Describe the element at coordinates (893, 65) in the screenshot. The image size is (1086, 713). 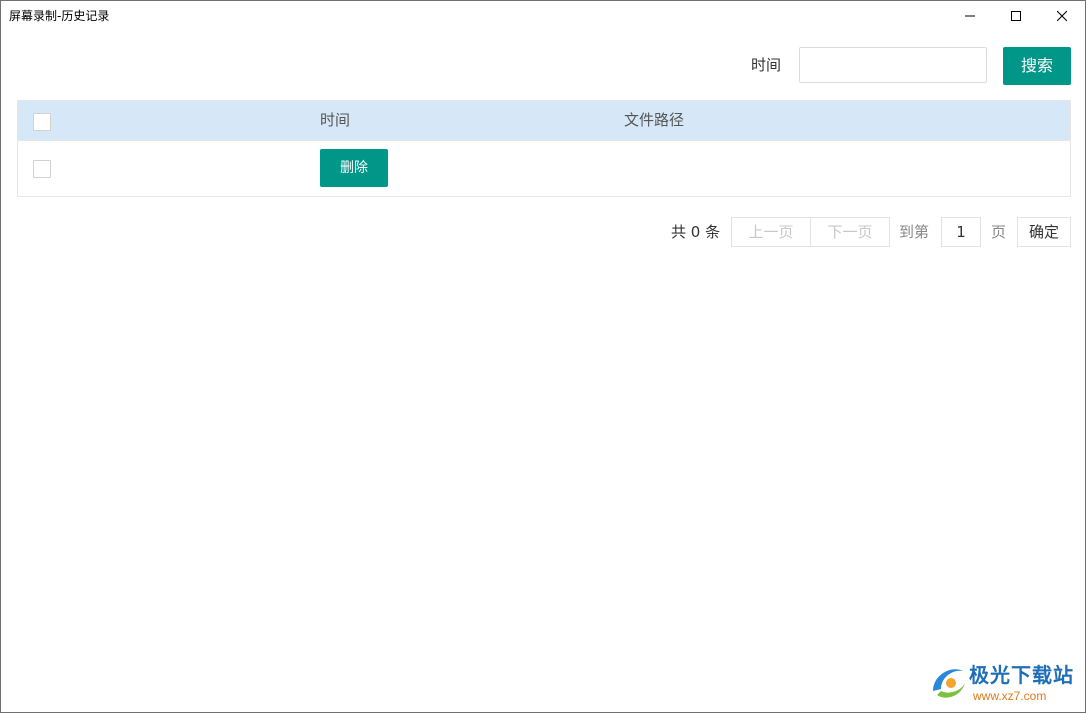
I see `search-time-input` at that location.